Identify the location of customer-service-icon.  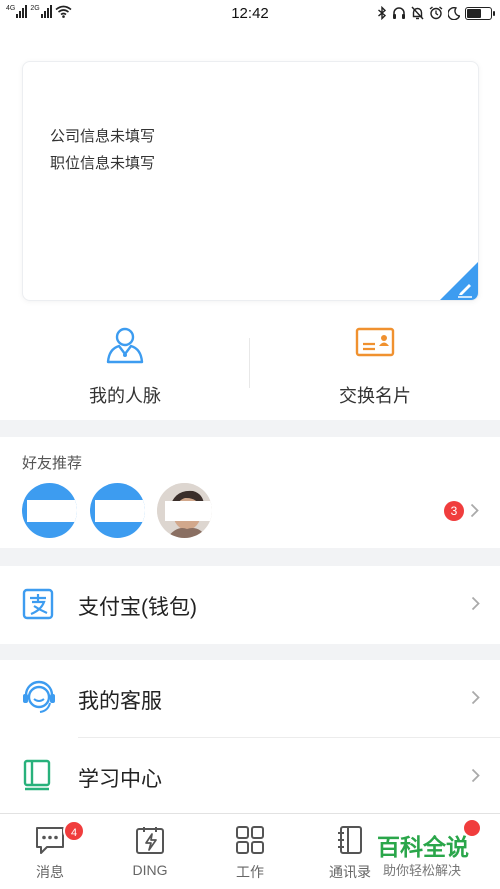
(39, 696).